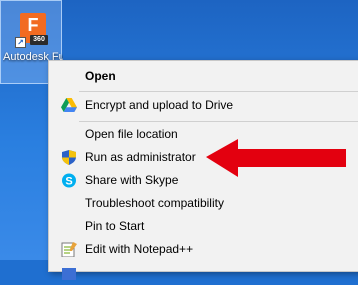  What do you see at coordinates (276, 158) in the screenshot?
I see `annotation-arrow-icon` at bounding box center [276, 158].